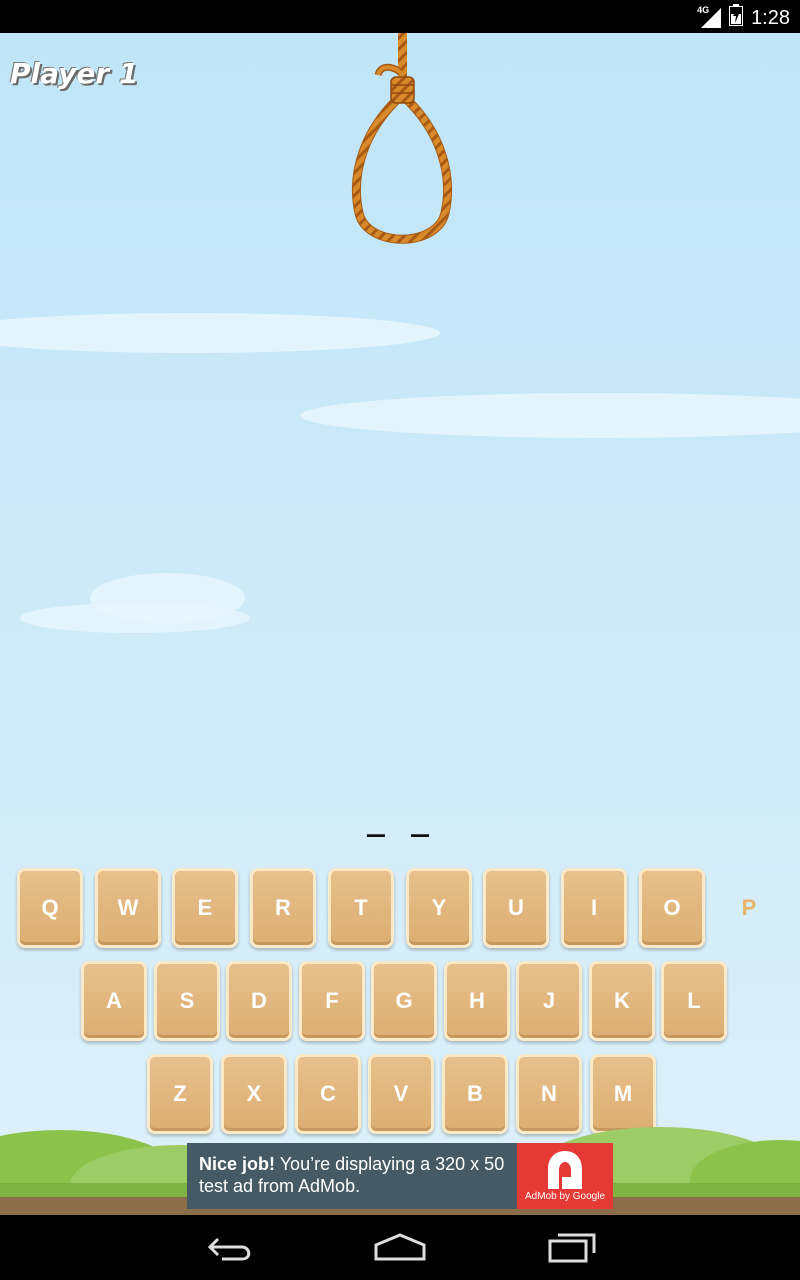 Image resolution: width=800 pixels, height=1280 pixels. I want to click on clock: 1:28, so click(770, 17).